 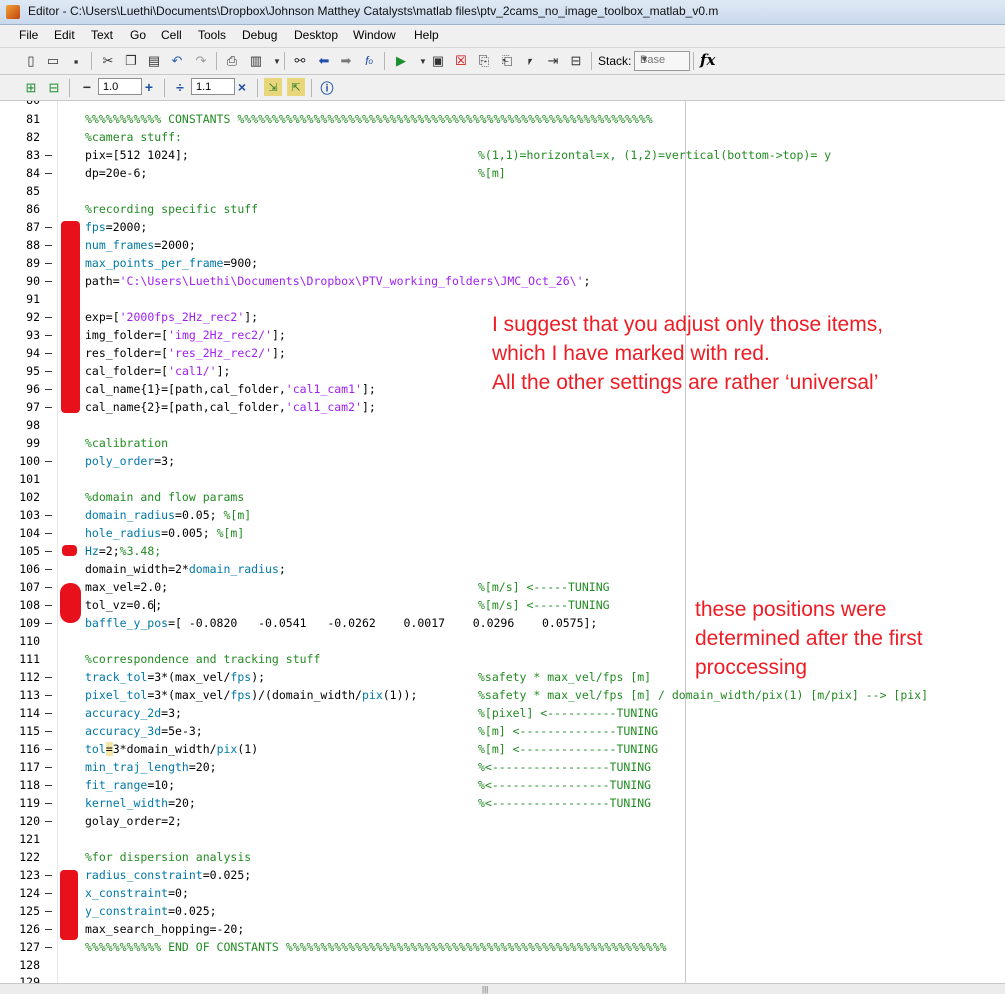 I want to click on code-line: 125– y_constraint=0.025;, so click(x=502, y=911).